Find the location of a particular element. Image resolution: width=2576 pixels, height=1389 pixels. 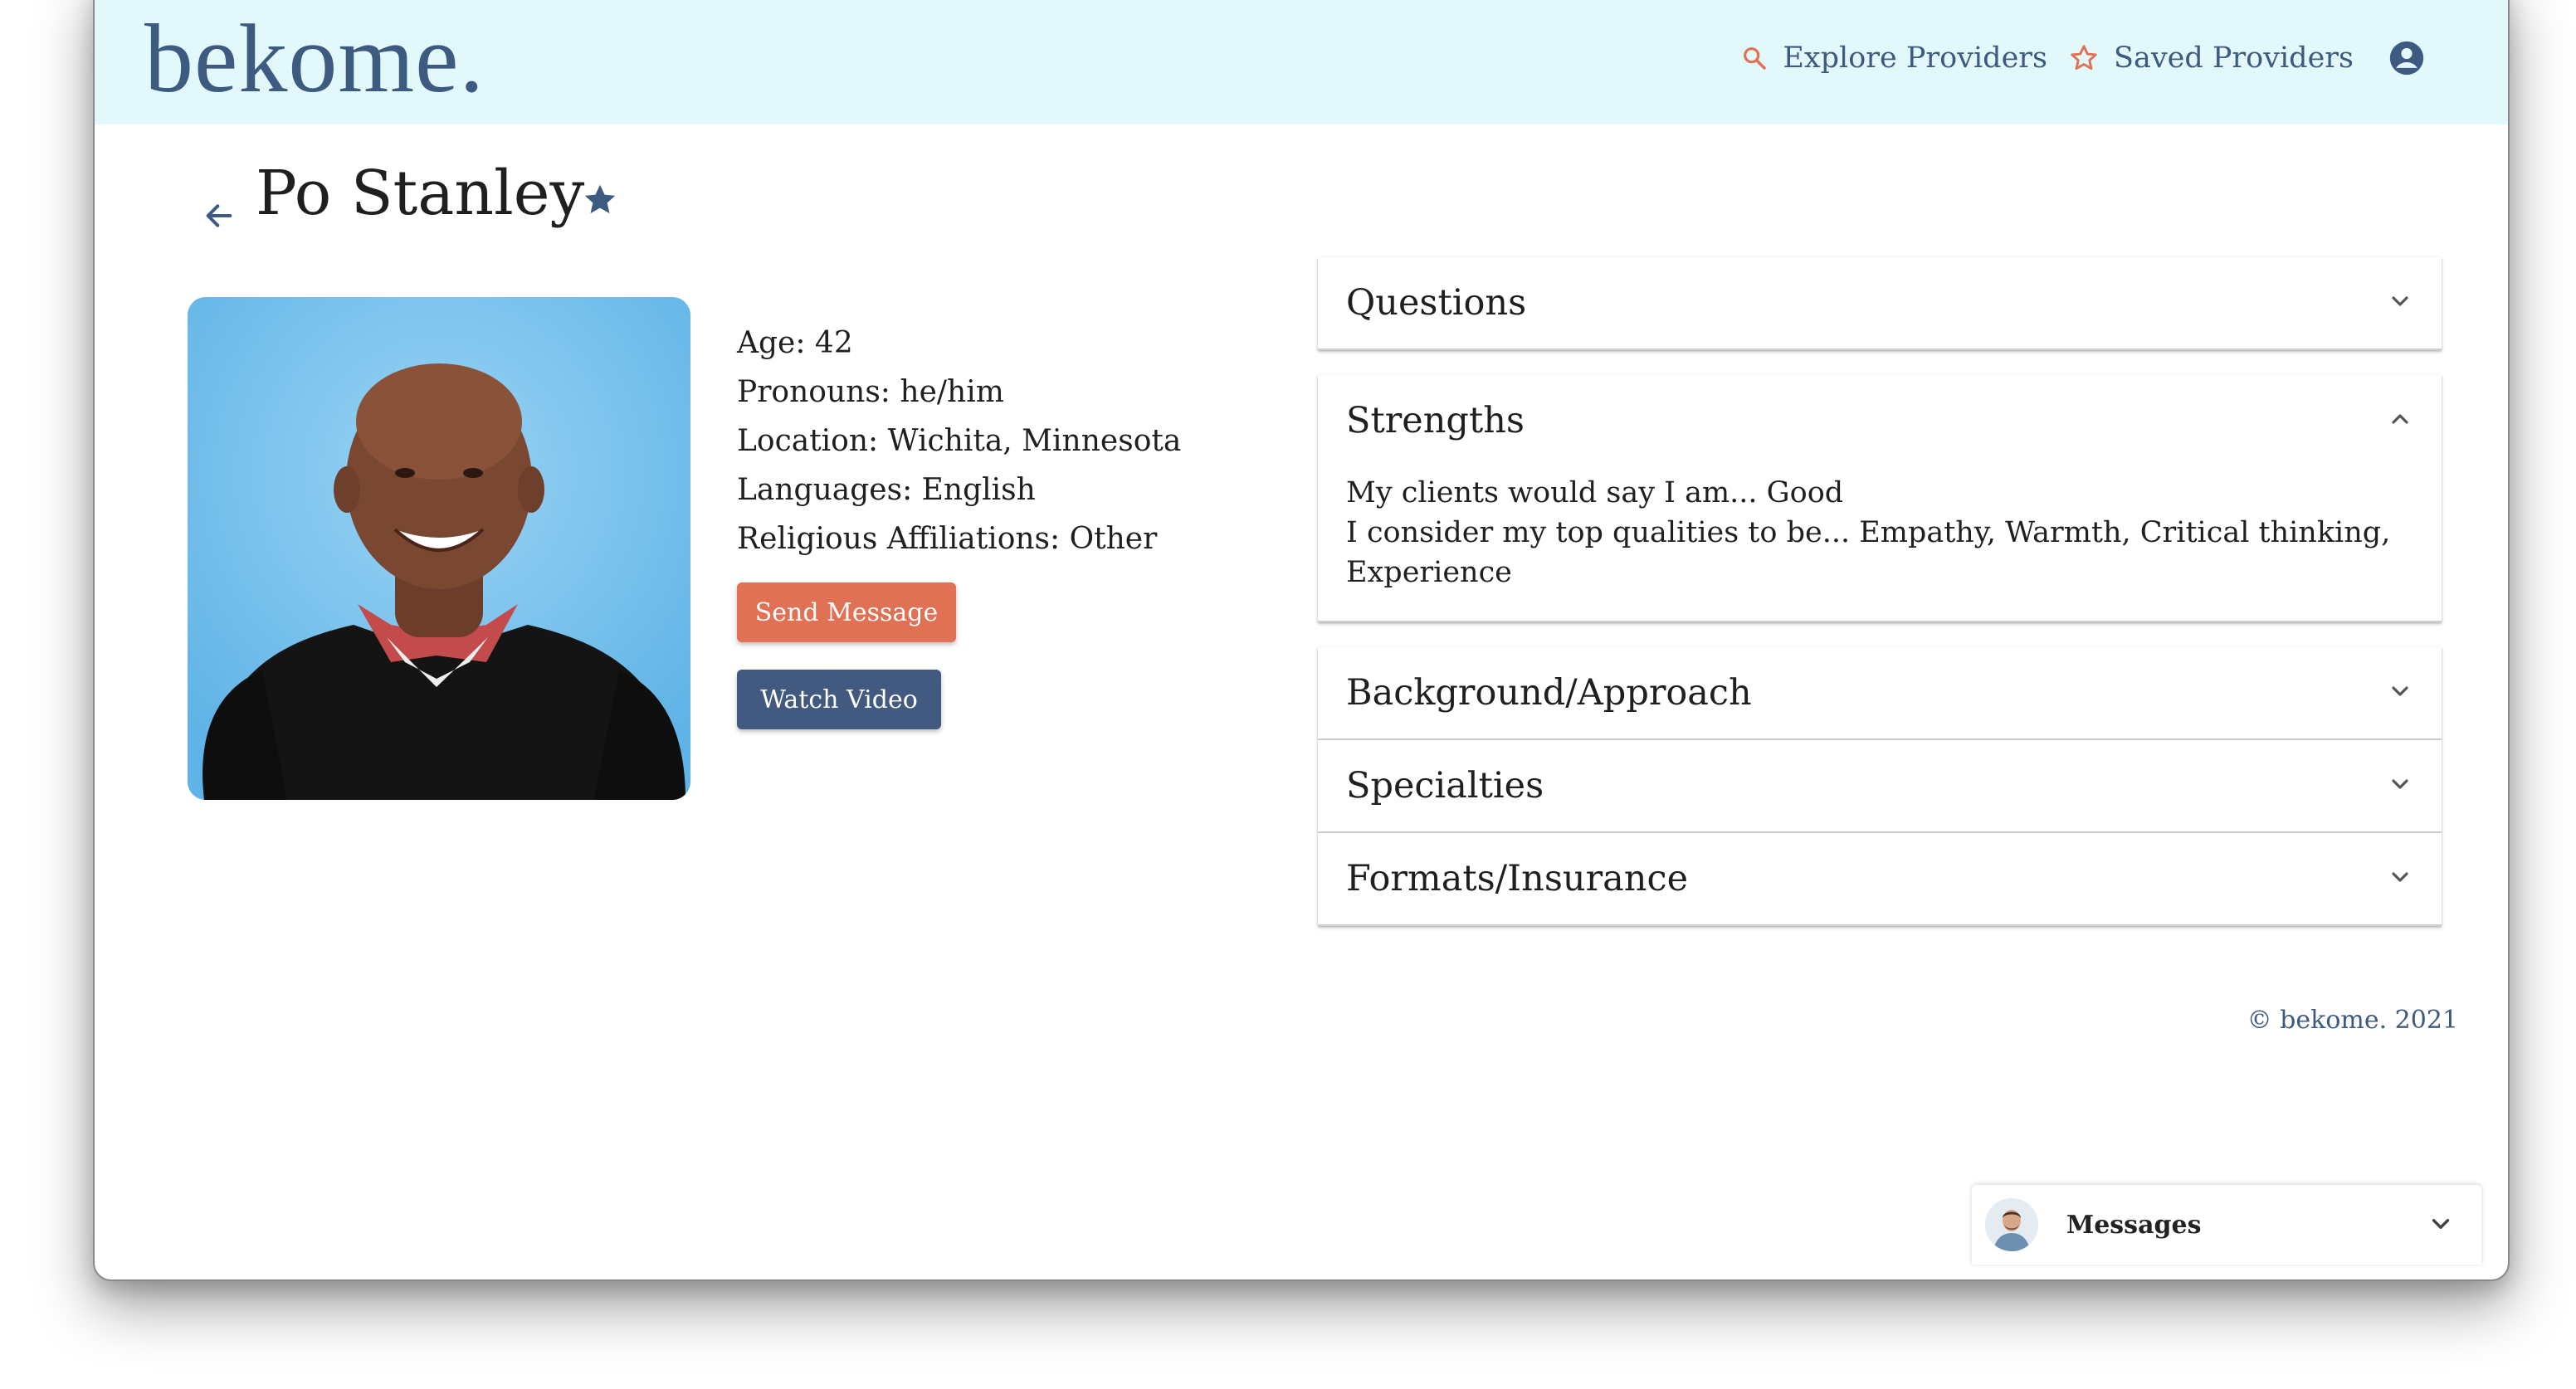

accordion-title: Questions is located at coordinates (1437, 303).